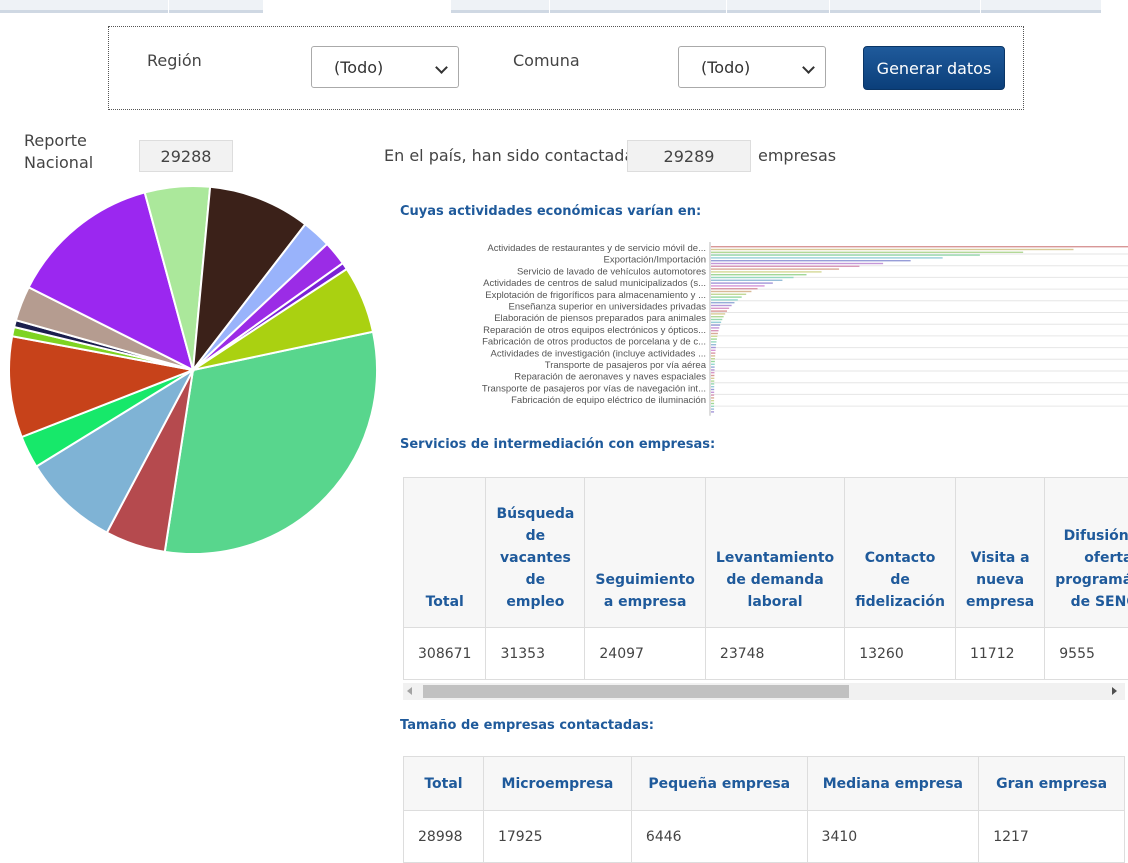  What do you see at coordinates (1051, 783) in the screenshot?
I see `sizes-column-header: Gran empresa` at bounding box center [1051, 783].